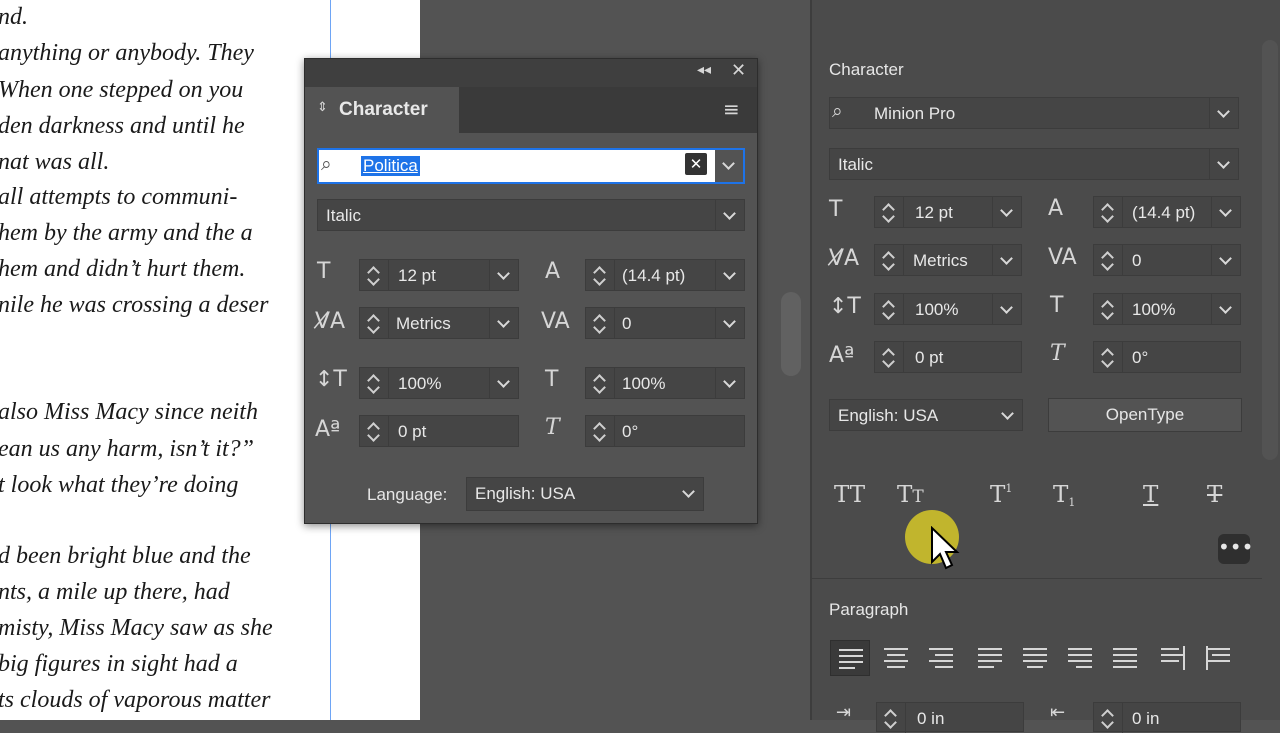 The image size is (1280, 733). Describe the element at coordinates (343, 215) in the screenshot. I see `font-style-value: Italic` at that location.